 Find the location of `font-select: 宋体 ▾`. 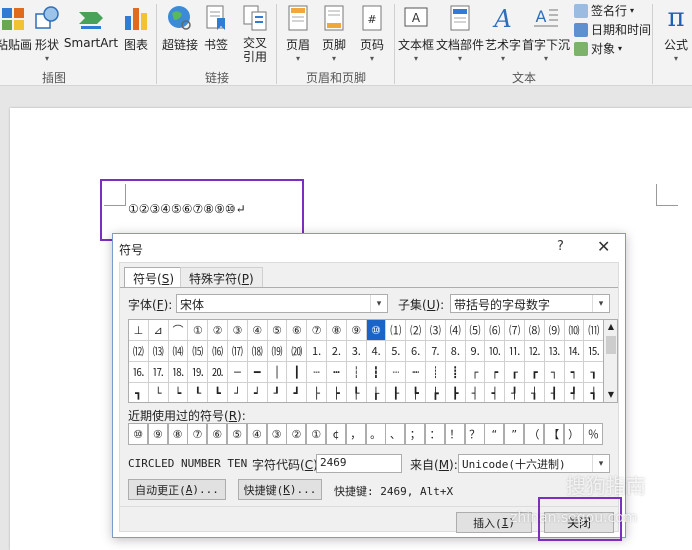

font-select: 宋体 ▾ is located at coordinates (282, 303).